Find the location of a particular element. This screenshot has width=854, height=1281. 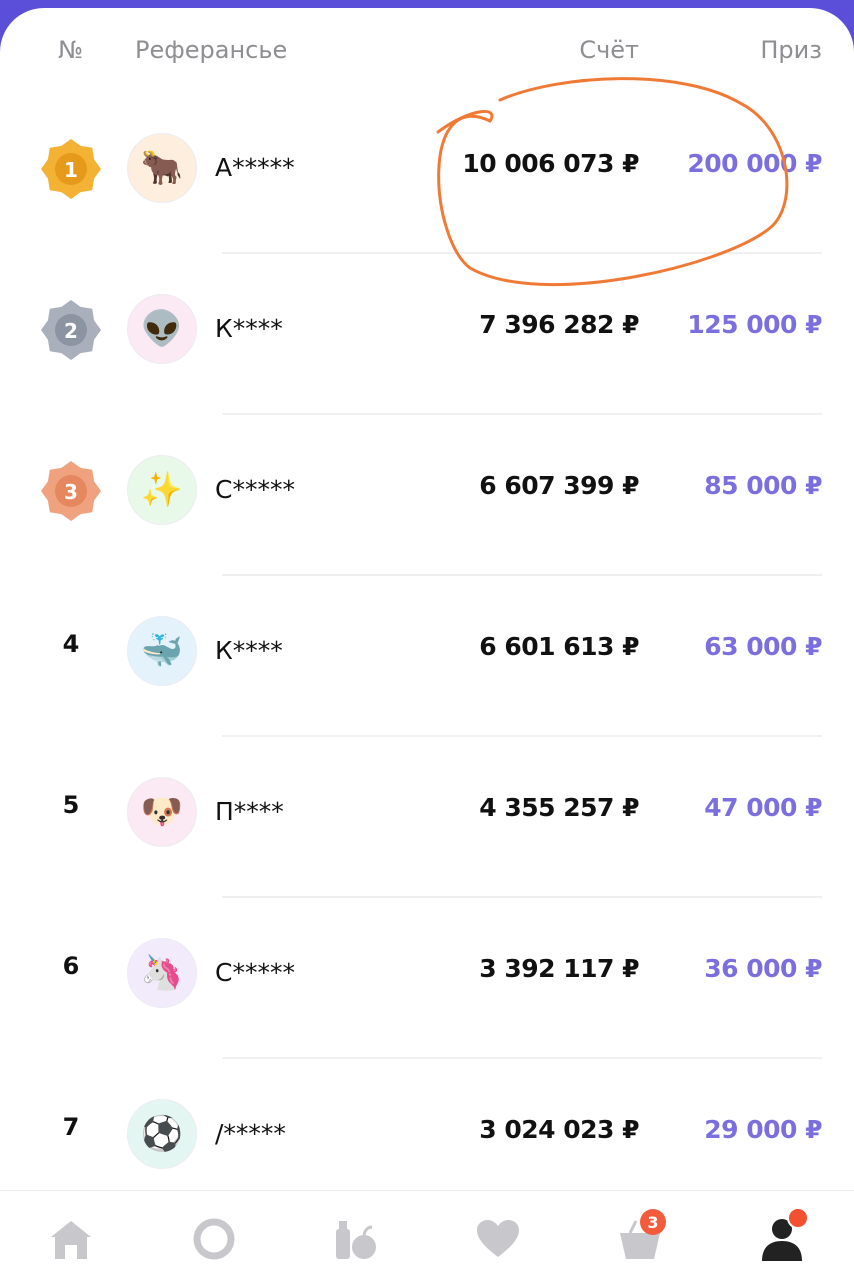

score-value: 4 355 257 ₽ is located at coordinates (559, 807).